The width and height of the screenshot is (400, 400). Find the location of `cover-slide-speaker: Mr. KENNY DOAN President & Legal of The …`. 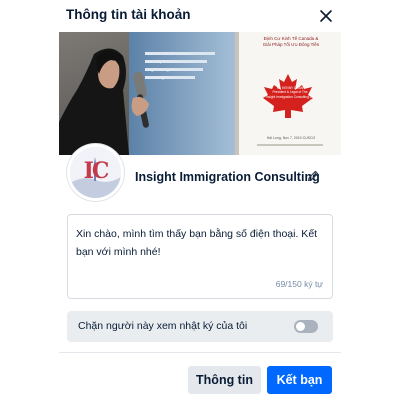

cover-slide-speaker: Mr. KENNY DOAN President & Legal of The … is located at coordinates (290, 92).